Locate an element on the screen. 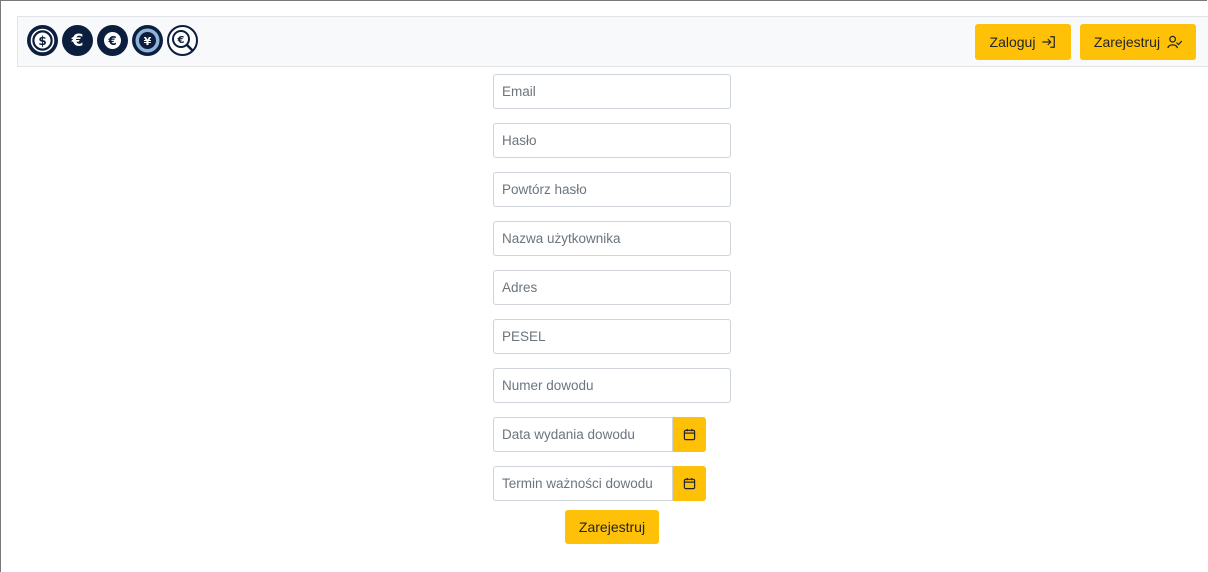 Image resolution: width=1208 pixels, height=572 pixels. euro-search-icon: € is located at coordinates (182, 40).